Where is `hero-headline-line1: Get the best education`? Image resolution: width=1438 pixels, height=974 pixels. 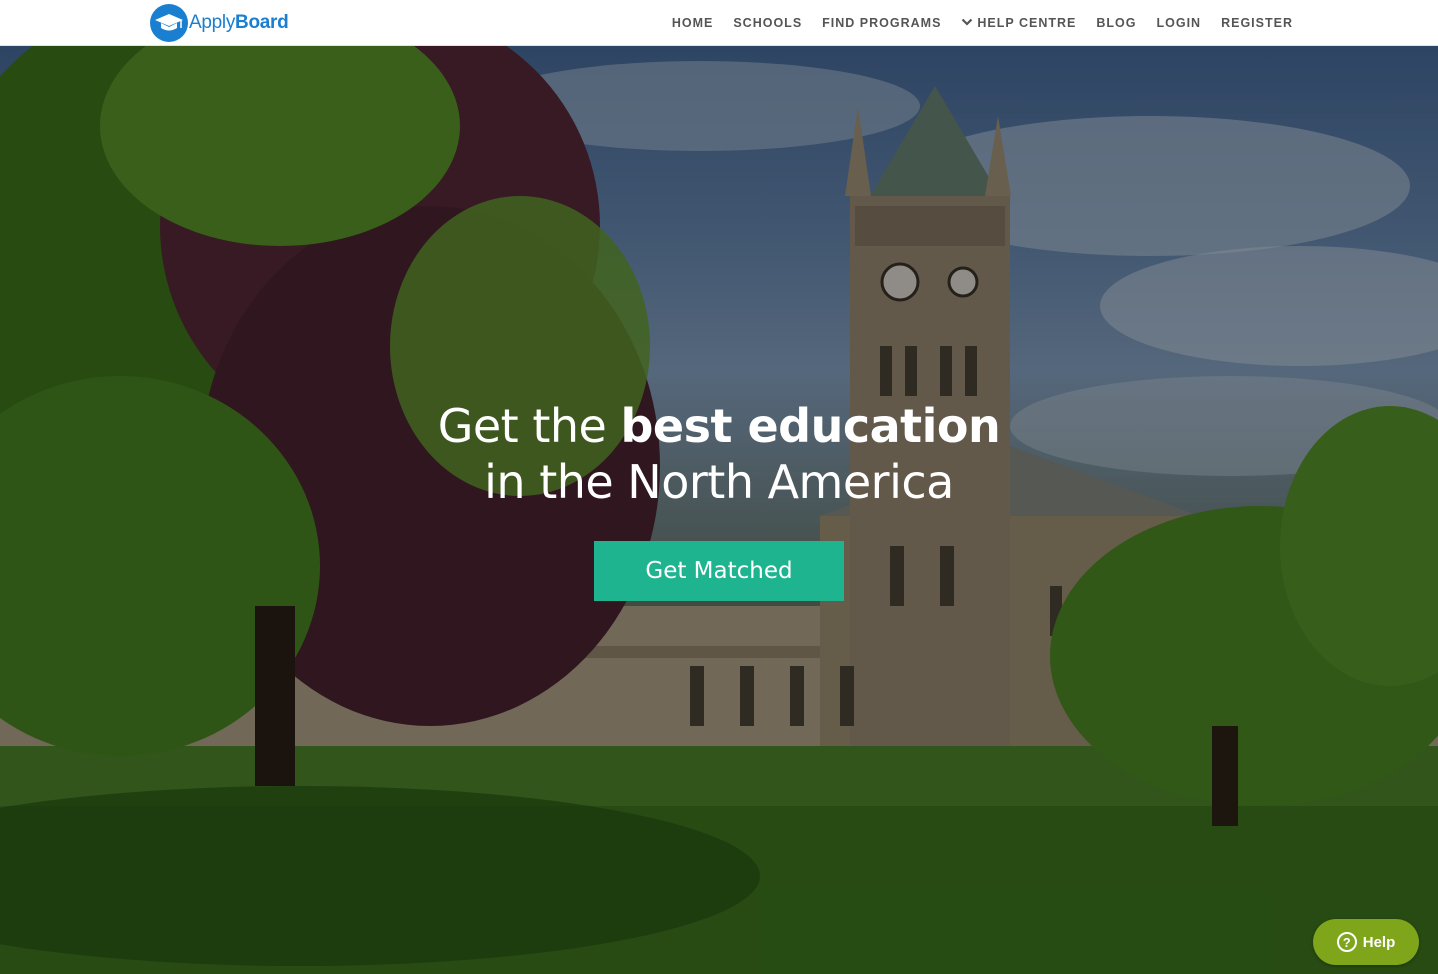 hero-headline-line1: Get the best education is located at coordinates (719, 426).